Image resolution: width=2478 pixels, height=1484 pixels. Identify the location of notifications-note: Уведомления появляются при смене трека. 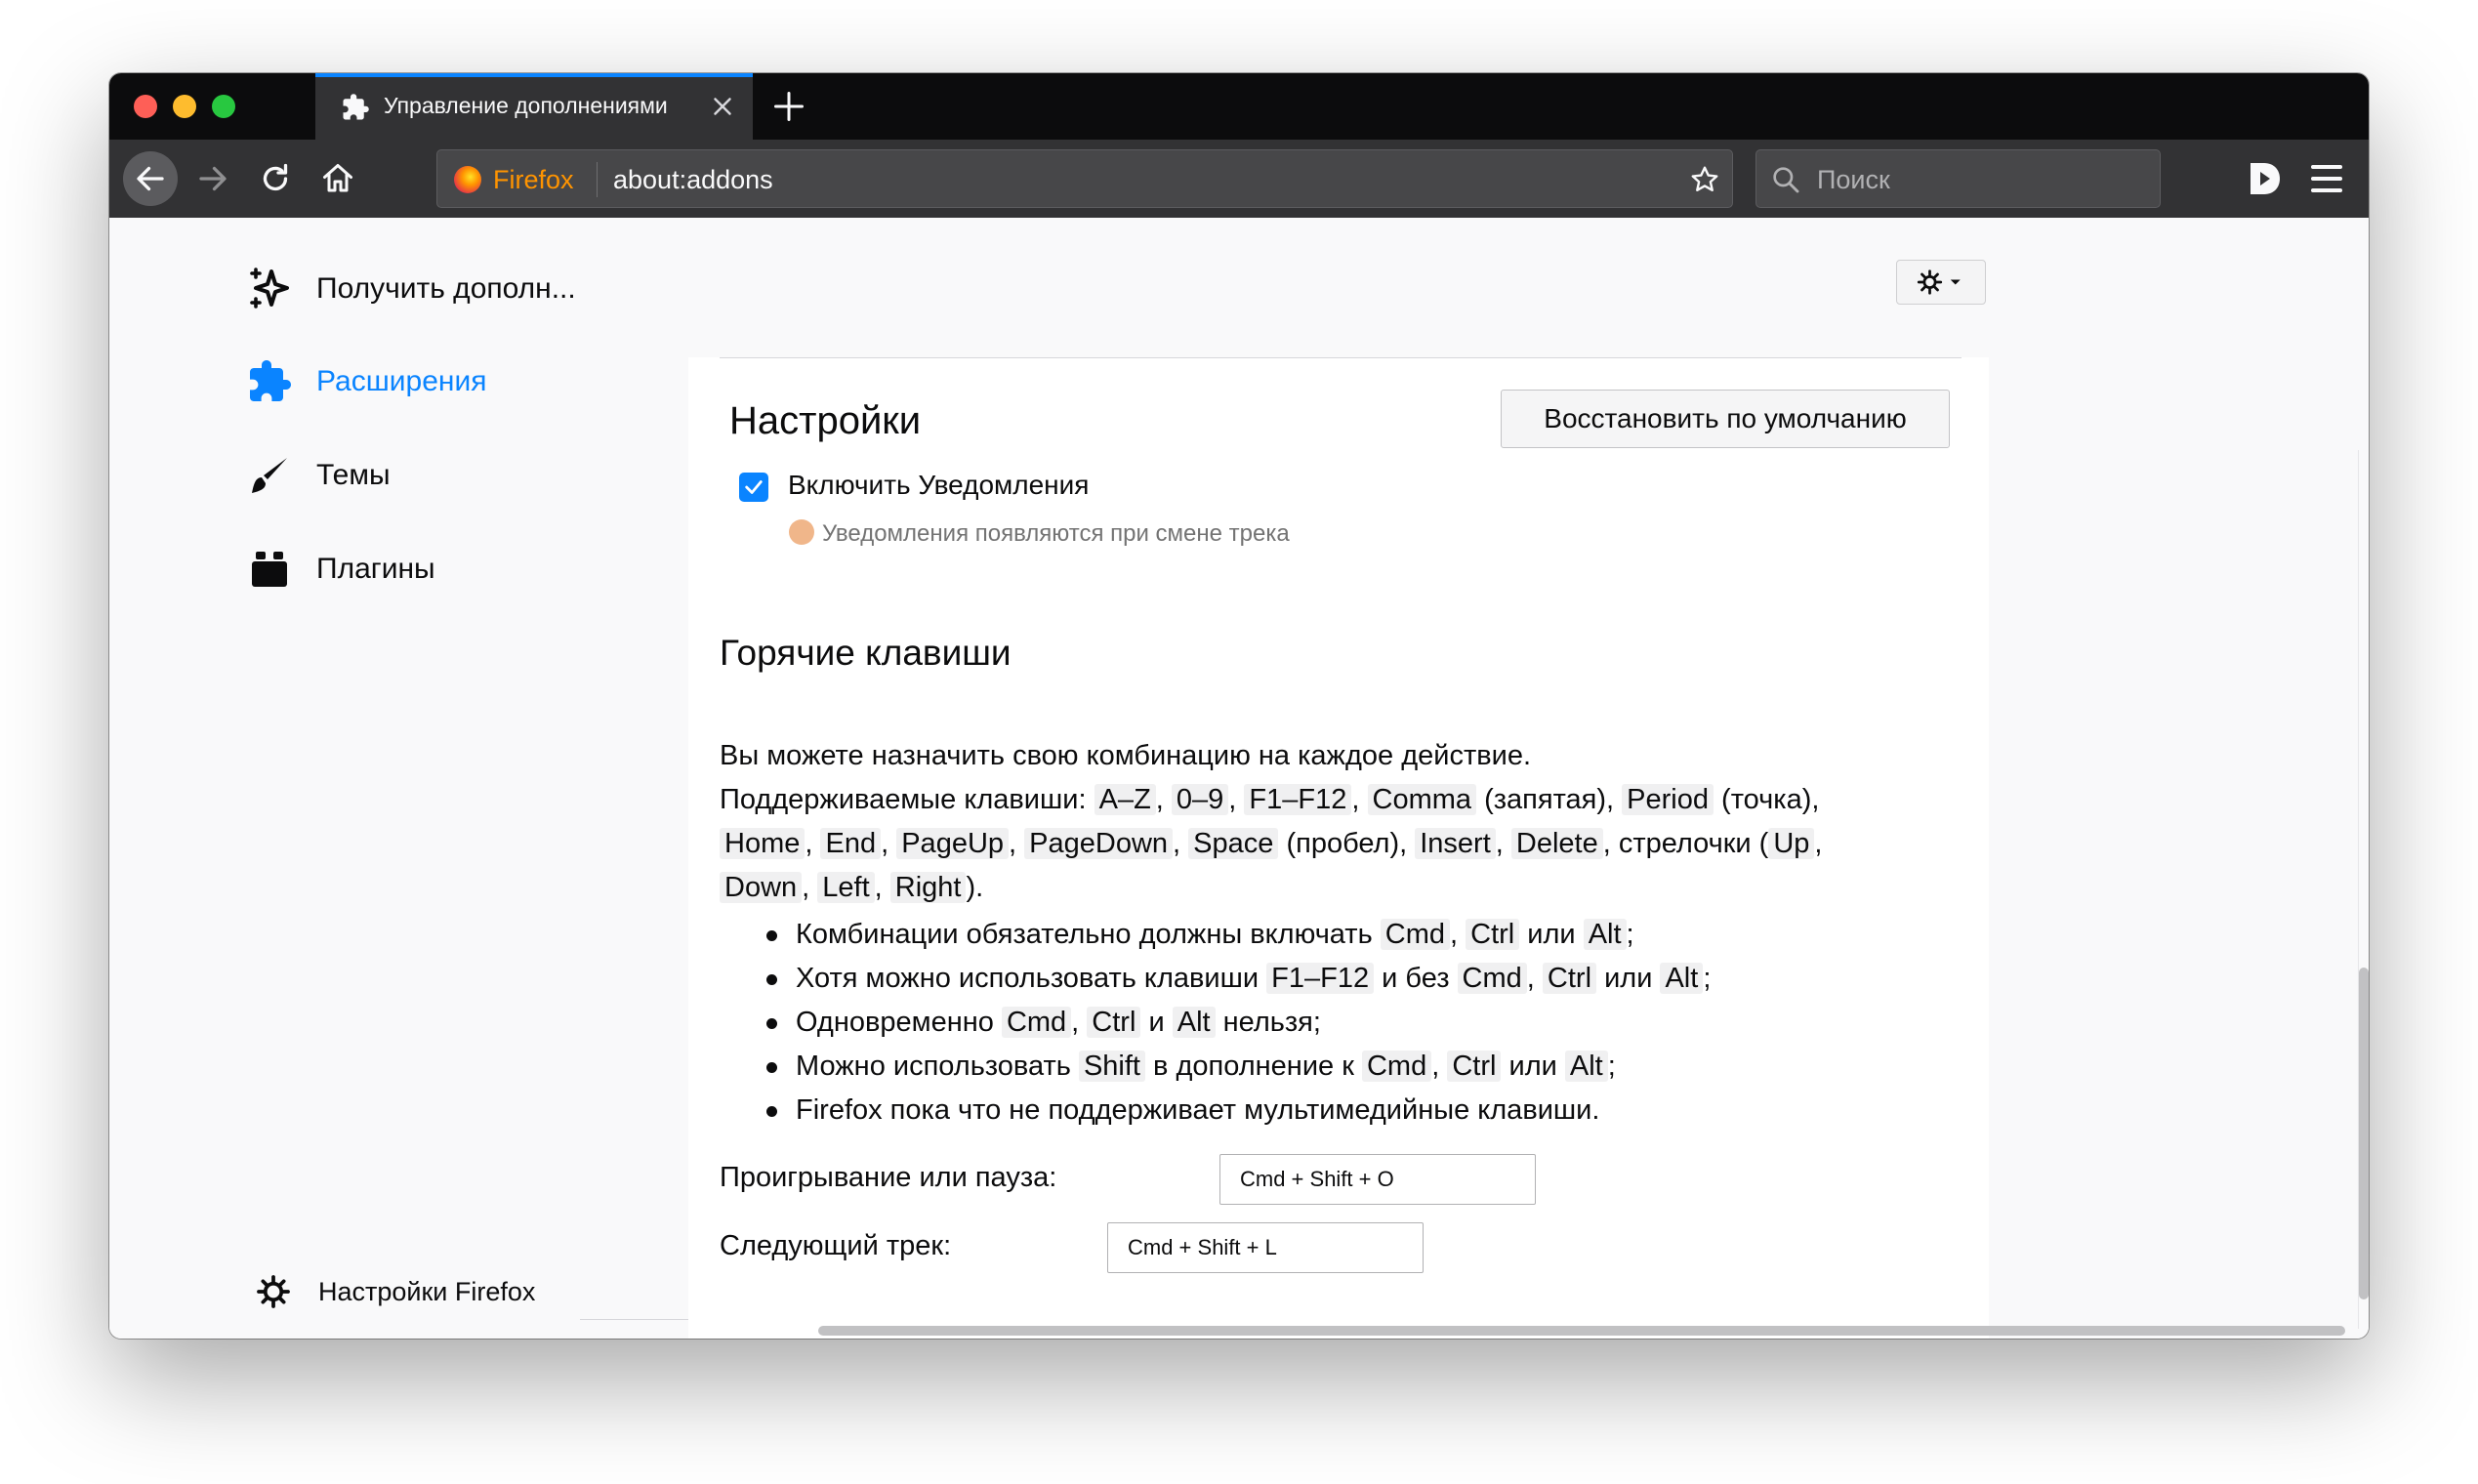
(1039, 533).